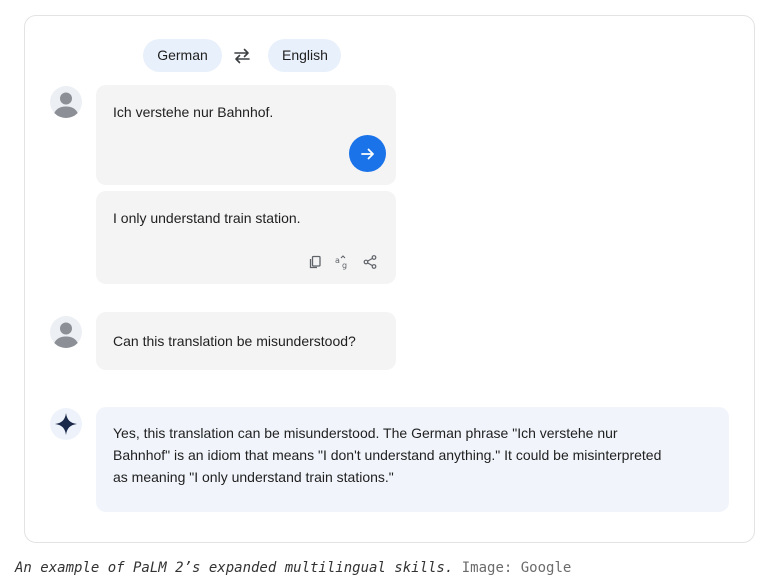 This screenshot has height=586, width=765. Describe the element at coordinates (512, 568) in the screenshot. I see `caption-credit: Image: Google` at that location.